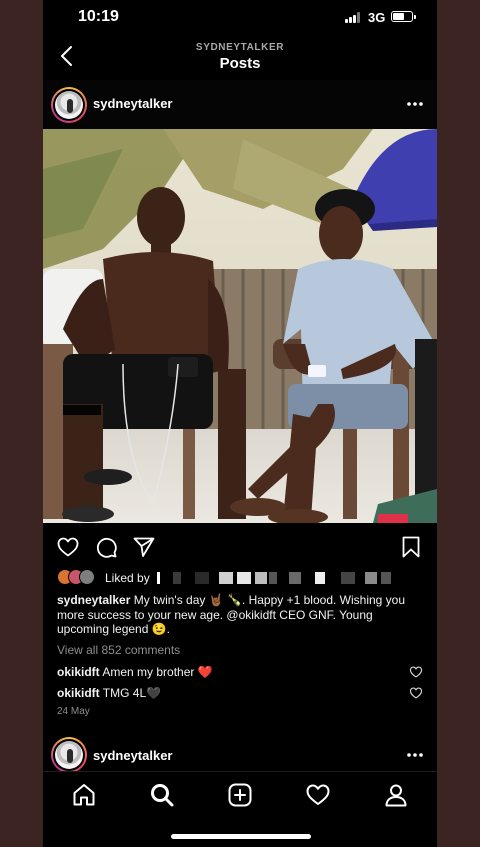 This screenshot has height=847, width=480. I want to click on comment-icon, so click(106, 547).